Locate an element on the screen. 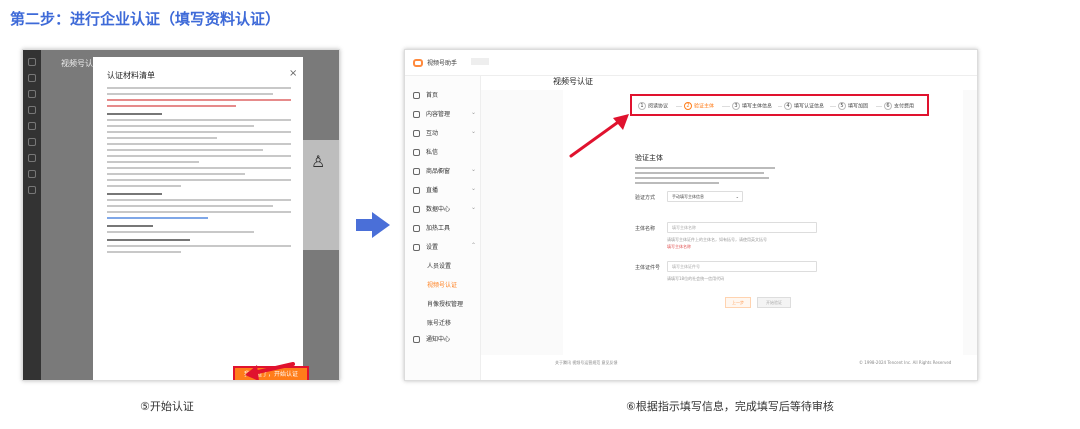  app-name: 视频号助手 is located at coordinates (442, 63).